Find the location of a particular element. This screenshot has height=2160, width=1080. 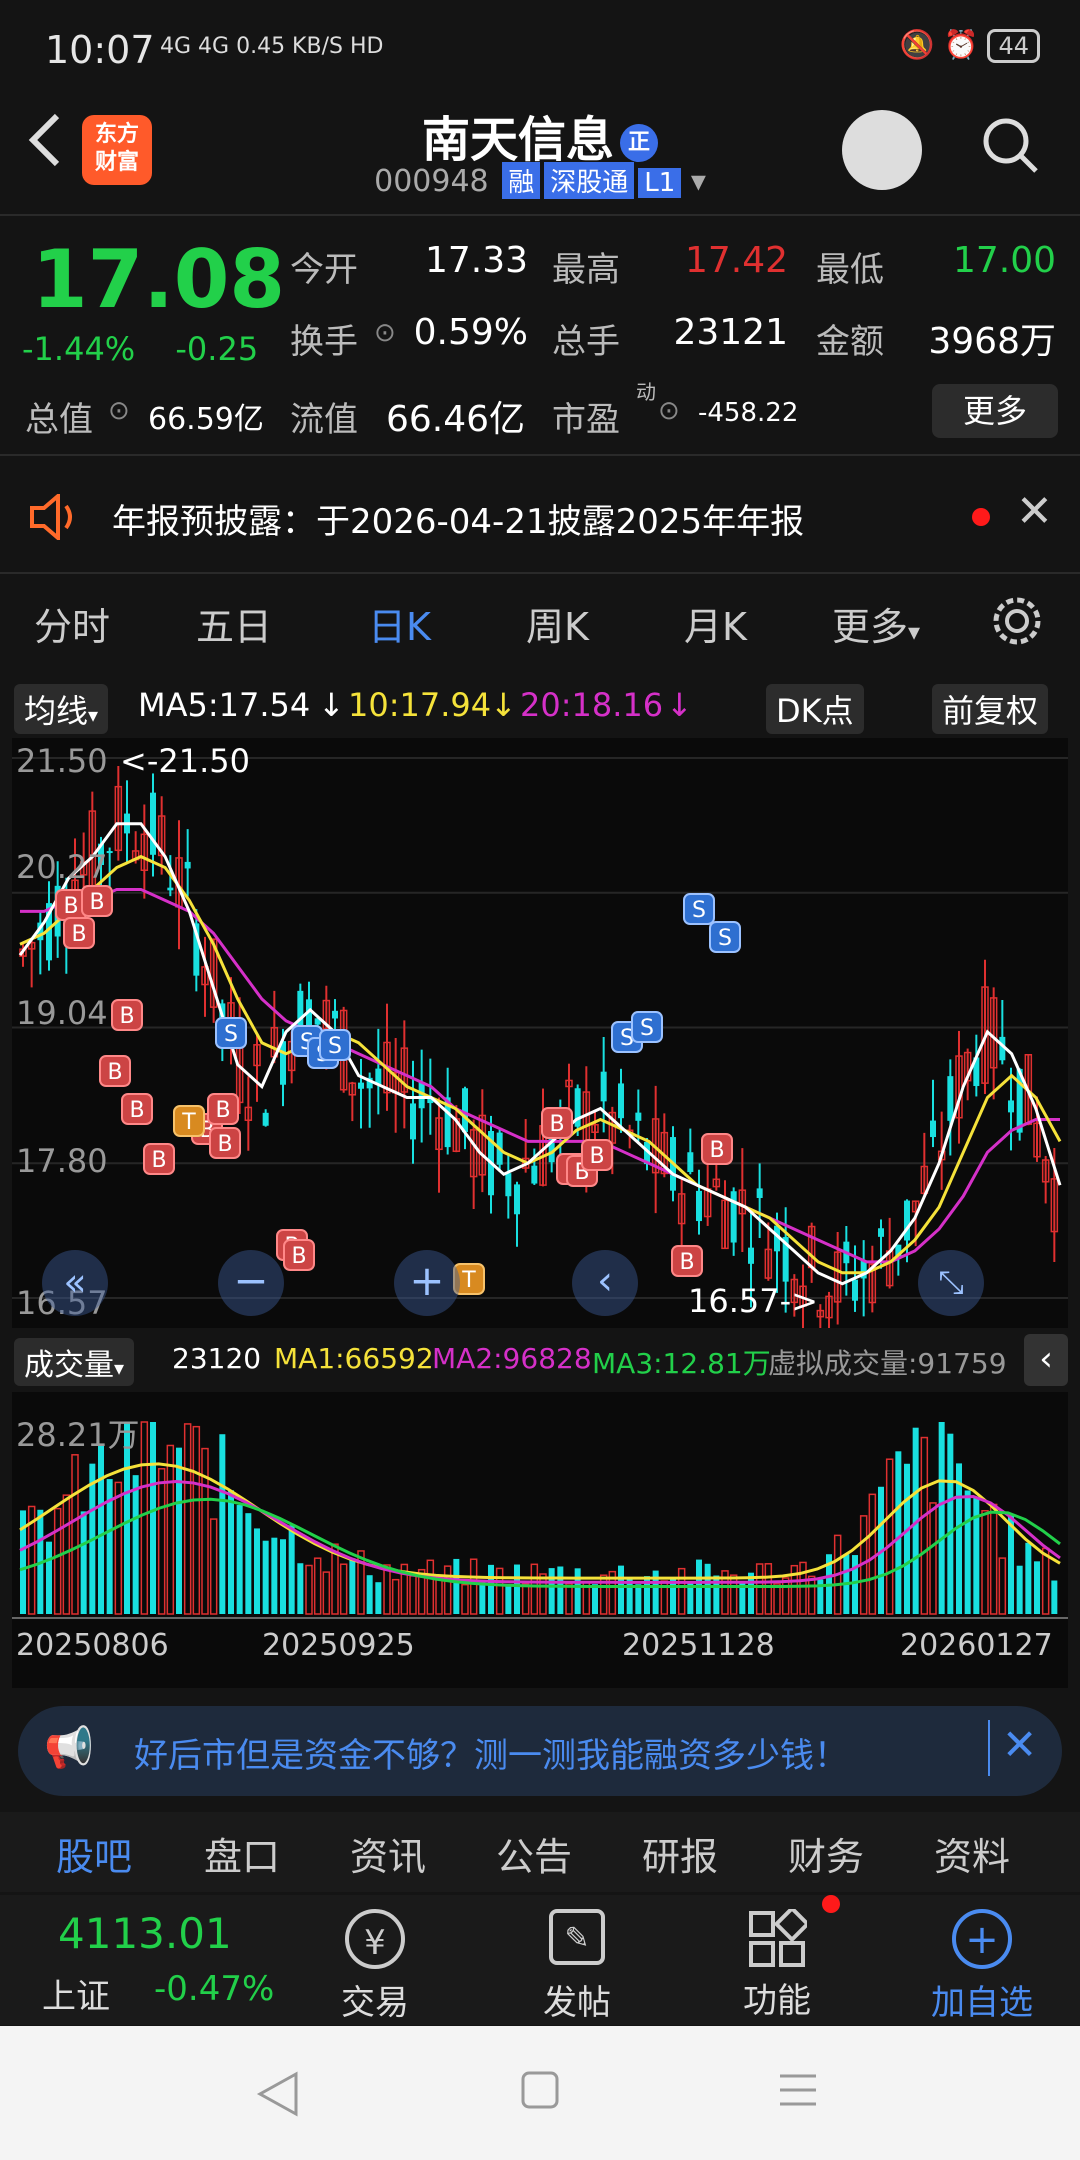

action-footer: 4113.01 上证 -0.47% ¥ 交易 ✎ 发帖 功能 + 加自选 is located at coordinates (540, 1960).